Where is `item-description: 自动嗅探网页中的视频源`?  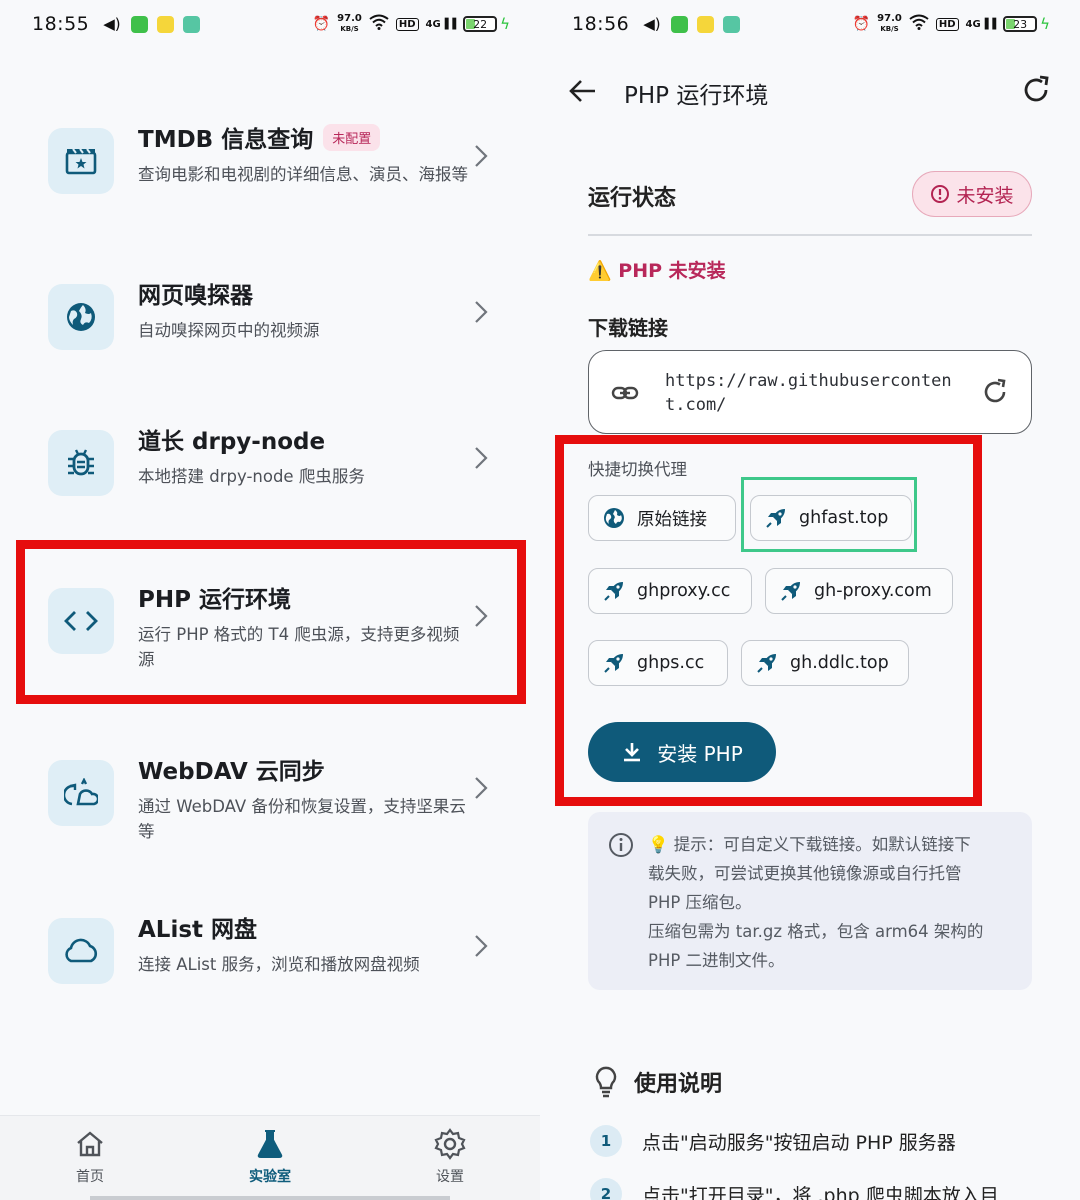
item-description: 自动嗅探网页中的视频源 is located at coordinates (229, 330).